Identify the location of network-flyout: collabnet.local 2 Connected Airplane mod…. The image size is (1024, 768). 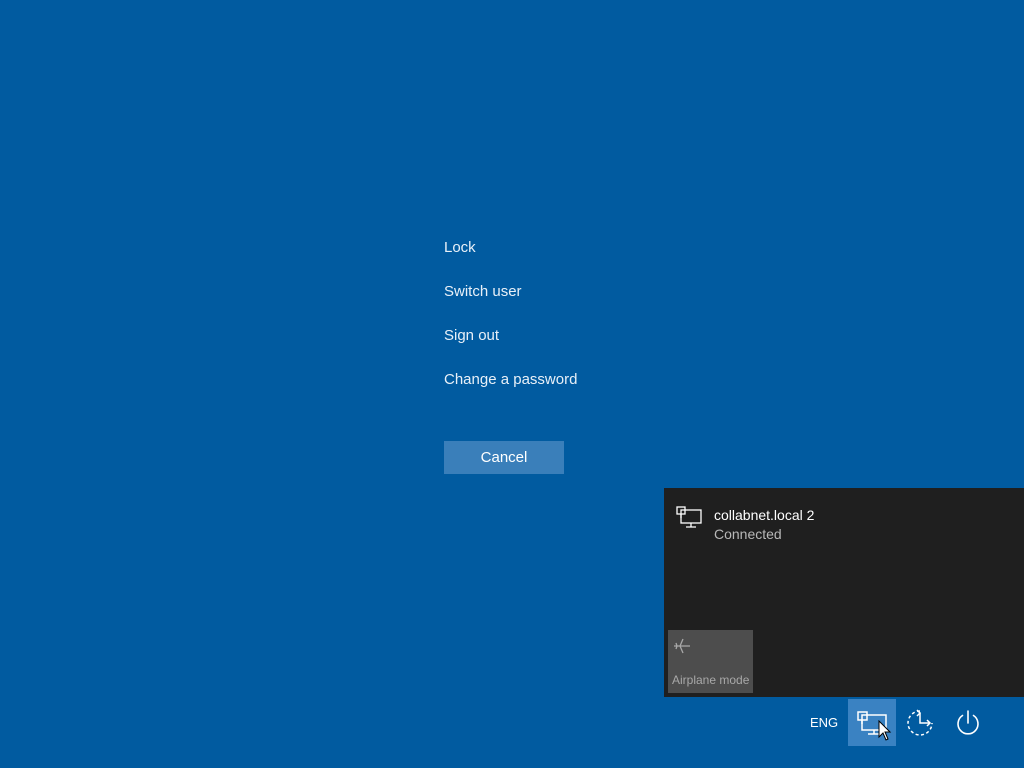
(844, 592).